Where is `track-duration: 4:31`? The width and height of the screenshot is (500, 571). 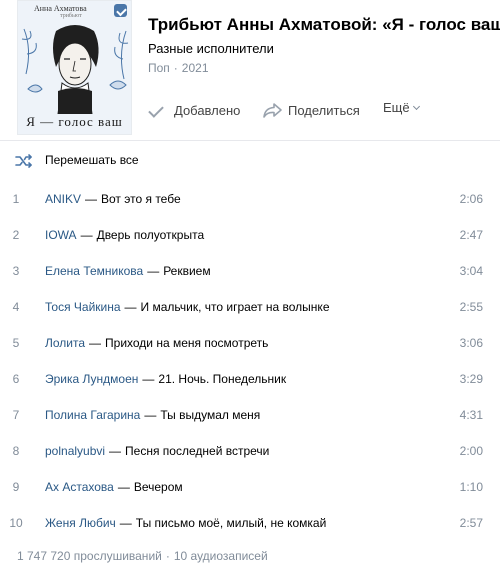
track-duration: 4:31 is located at coordinates (471, 415).